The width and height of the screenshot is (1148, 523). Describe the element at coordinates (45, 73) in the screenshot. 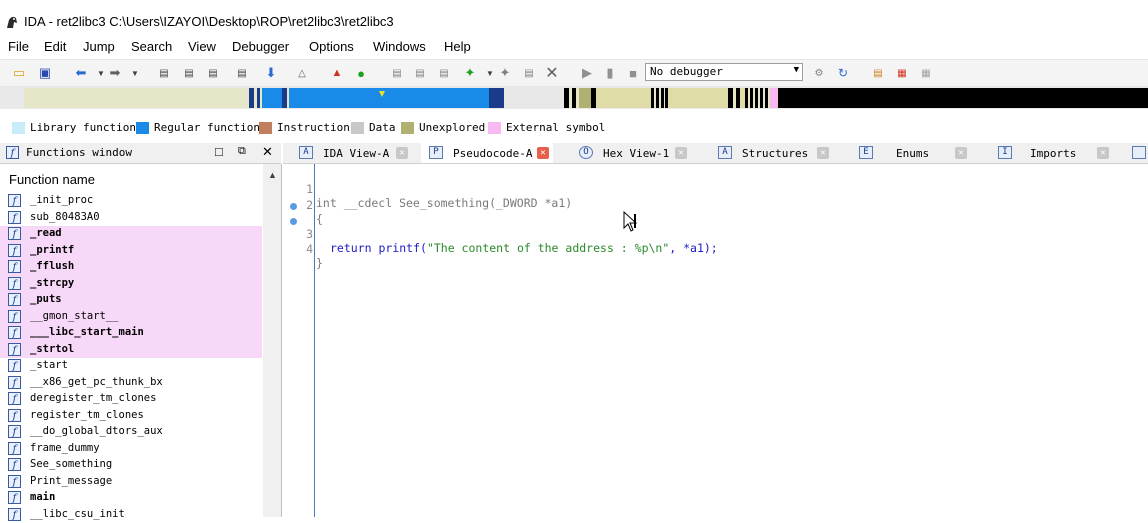

I see `save-icon: ▣` at that location.